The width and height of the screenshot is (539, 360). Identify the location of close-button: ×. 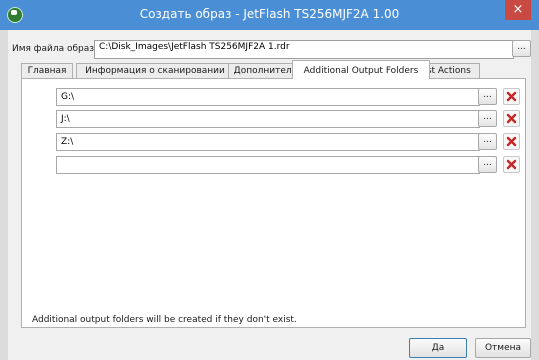
(518, 10).